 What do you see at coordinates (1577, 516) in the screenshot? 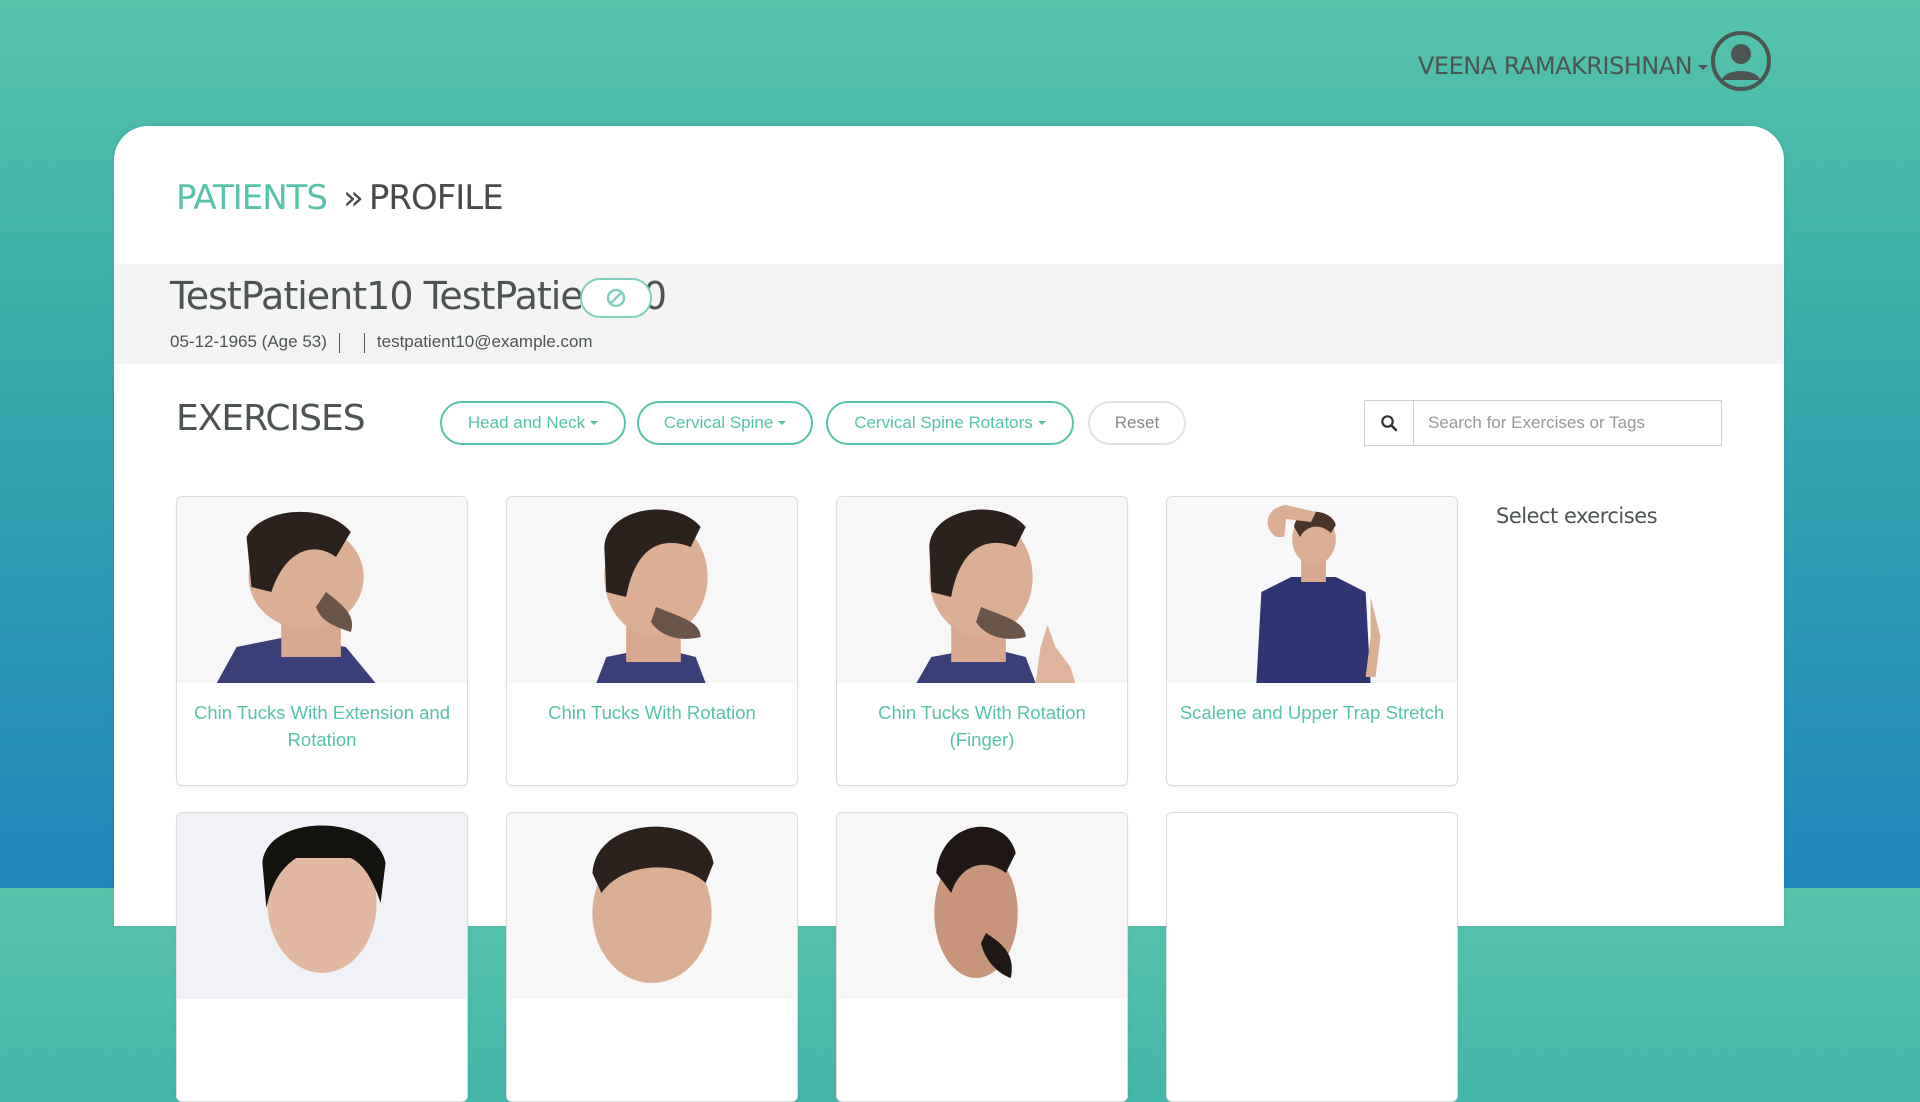
I see `select-exercises-label: Select exercises` at bounding box center [1577, 516].